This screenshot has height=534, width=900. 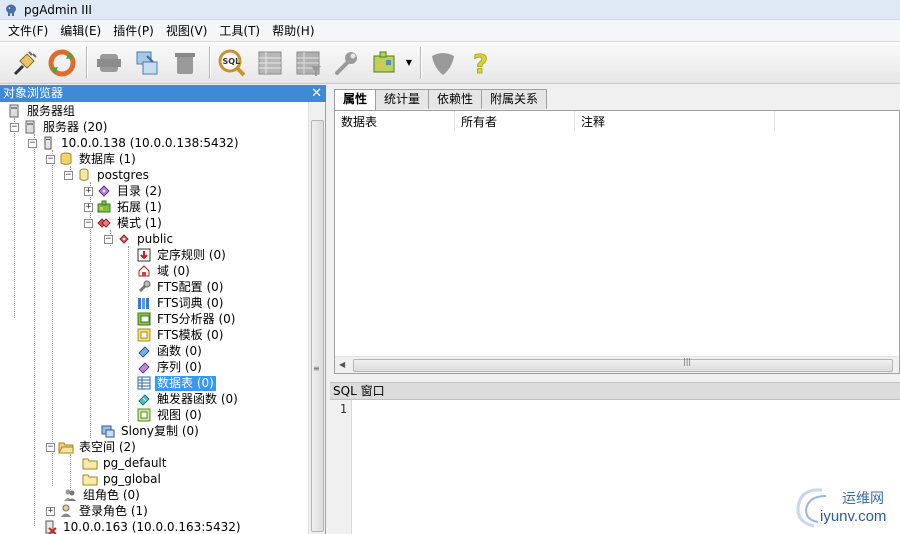 What do you see at coordinates (48, 143) in the screenshot?
I see `server-connected-icon` at bounding box center [48, 143].